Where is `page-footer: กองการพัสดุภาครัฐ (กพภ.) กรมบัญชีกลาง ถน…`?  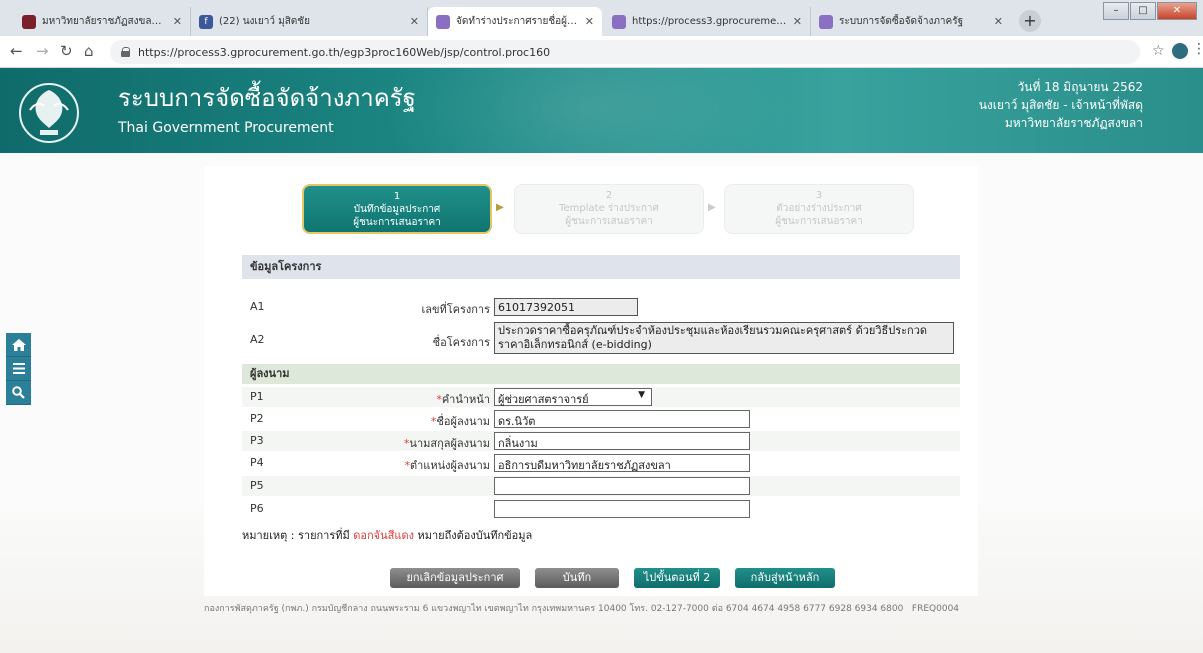
page-footer: กองการพัสดุภาครัฐ (กพภ.) กรมบัญชีกลาง ถน… is located at coordinates (604, 608).